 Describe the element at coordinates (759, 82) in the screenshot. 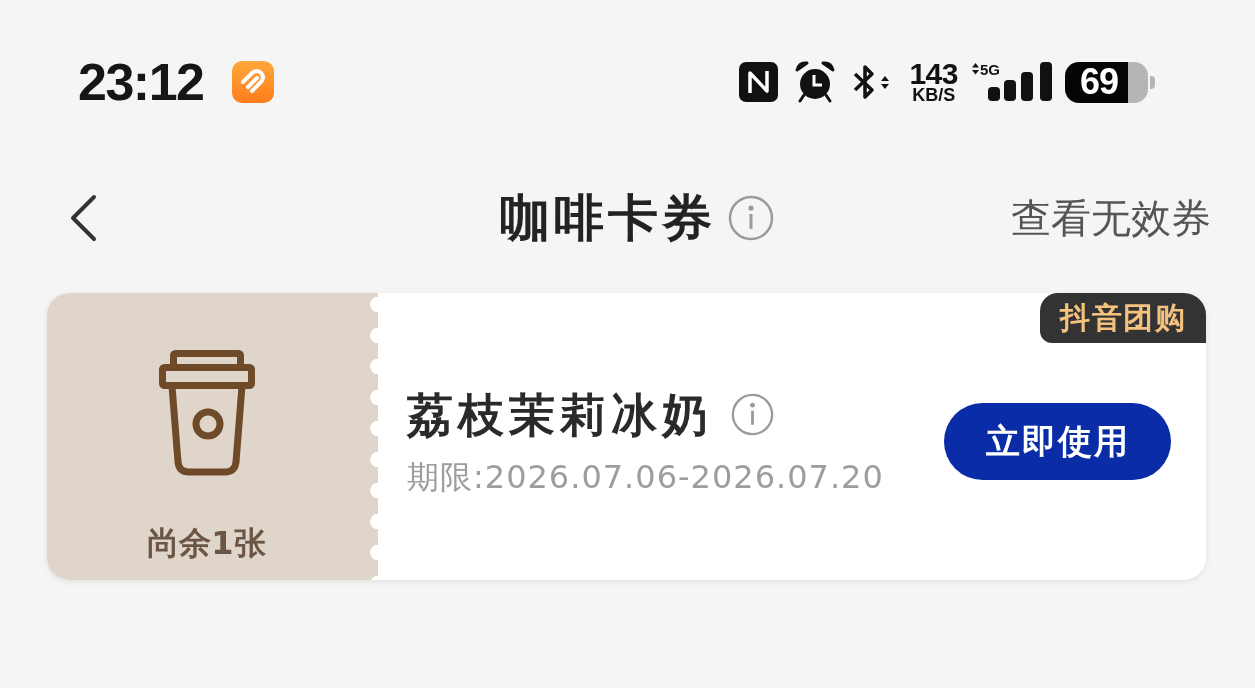

I see `nfc-icon` at that location.